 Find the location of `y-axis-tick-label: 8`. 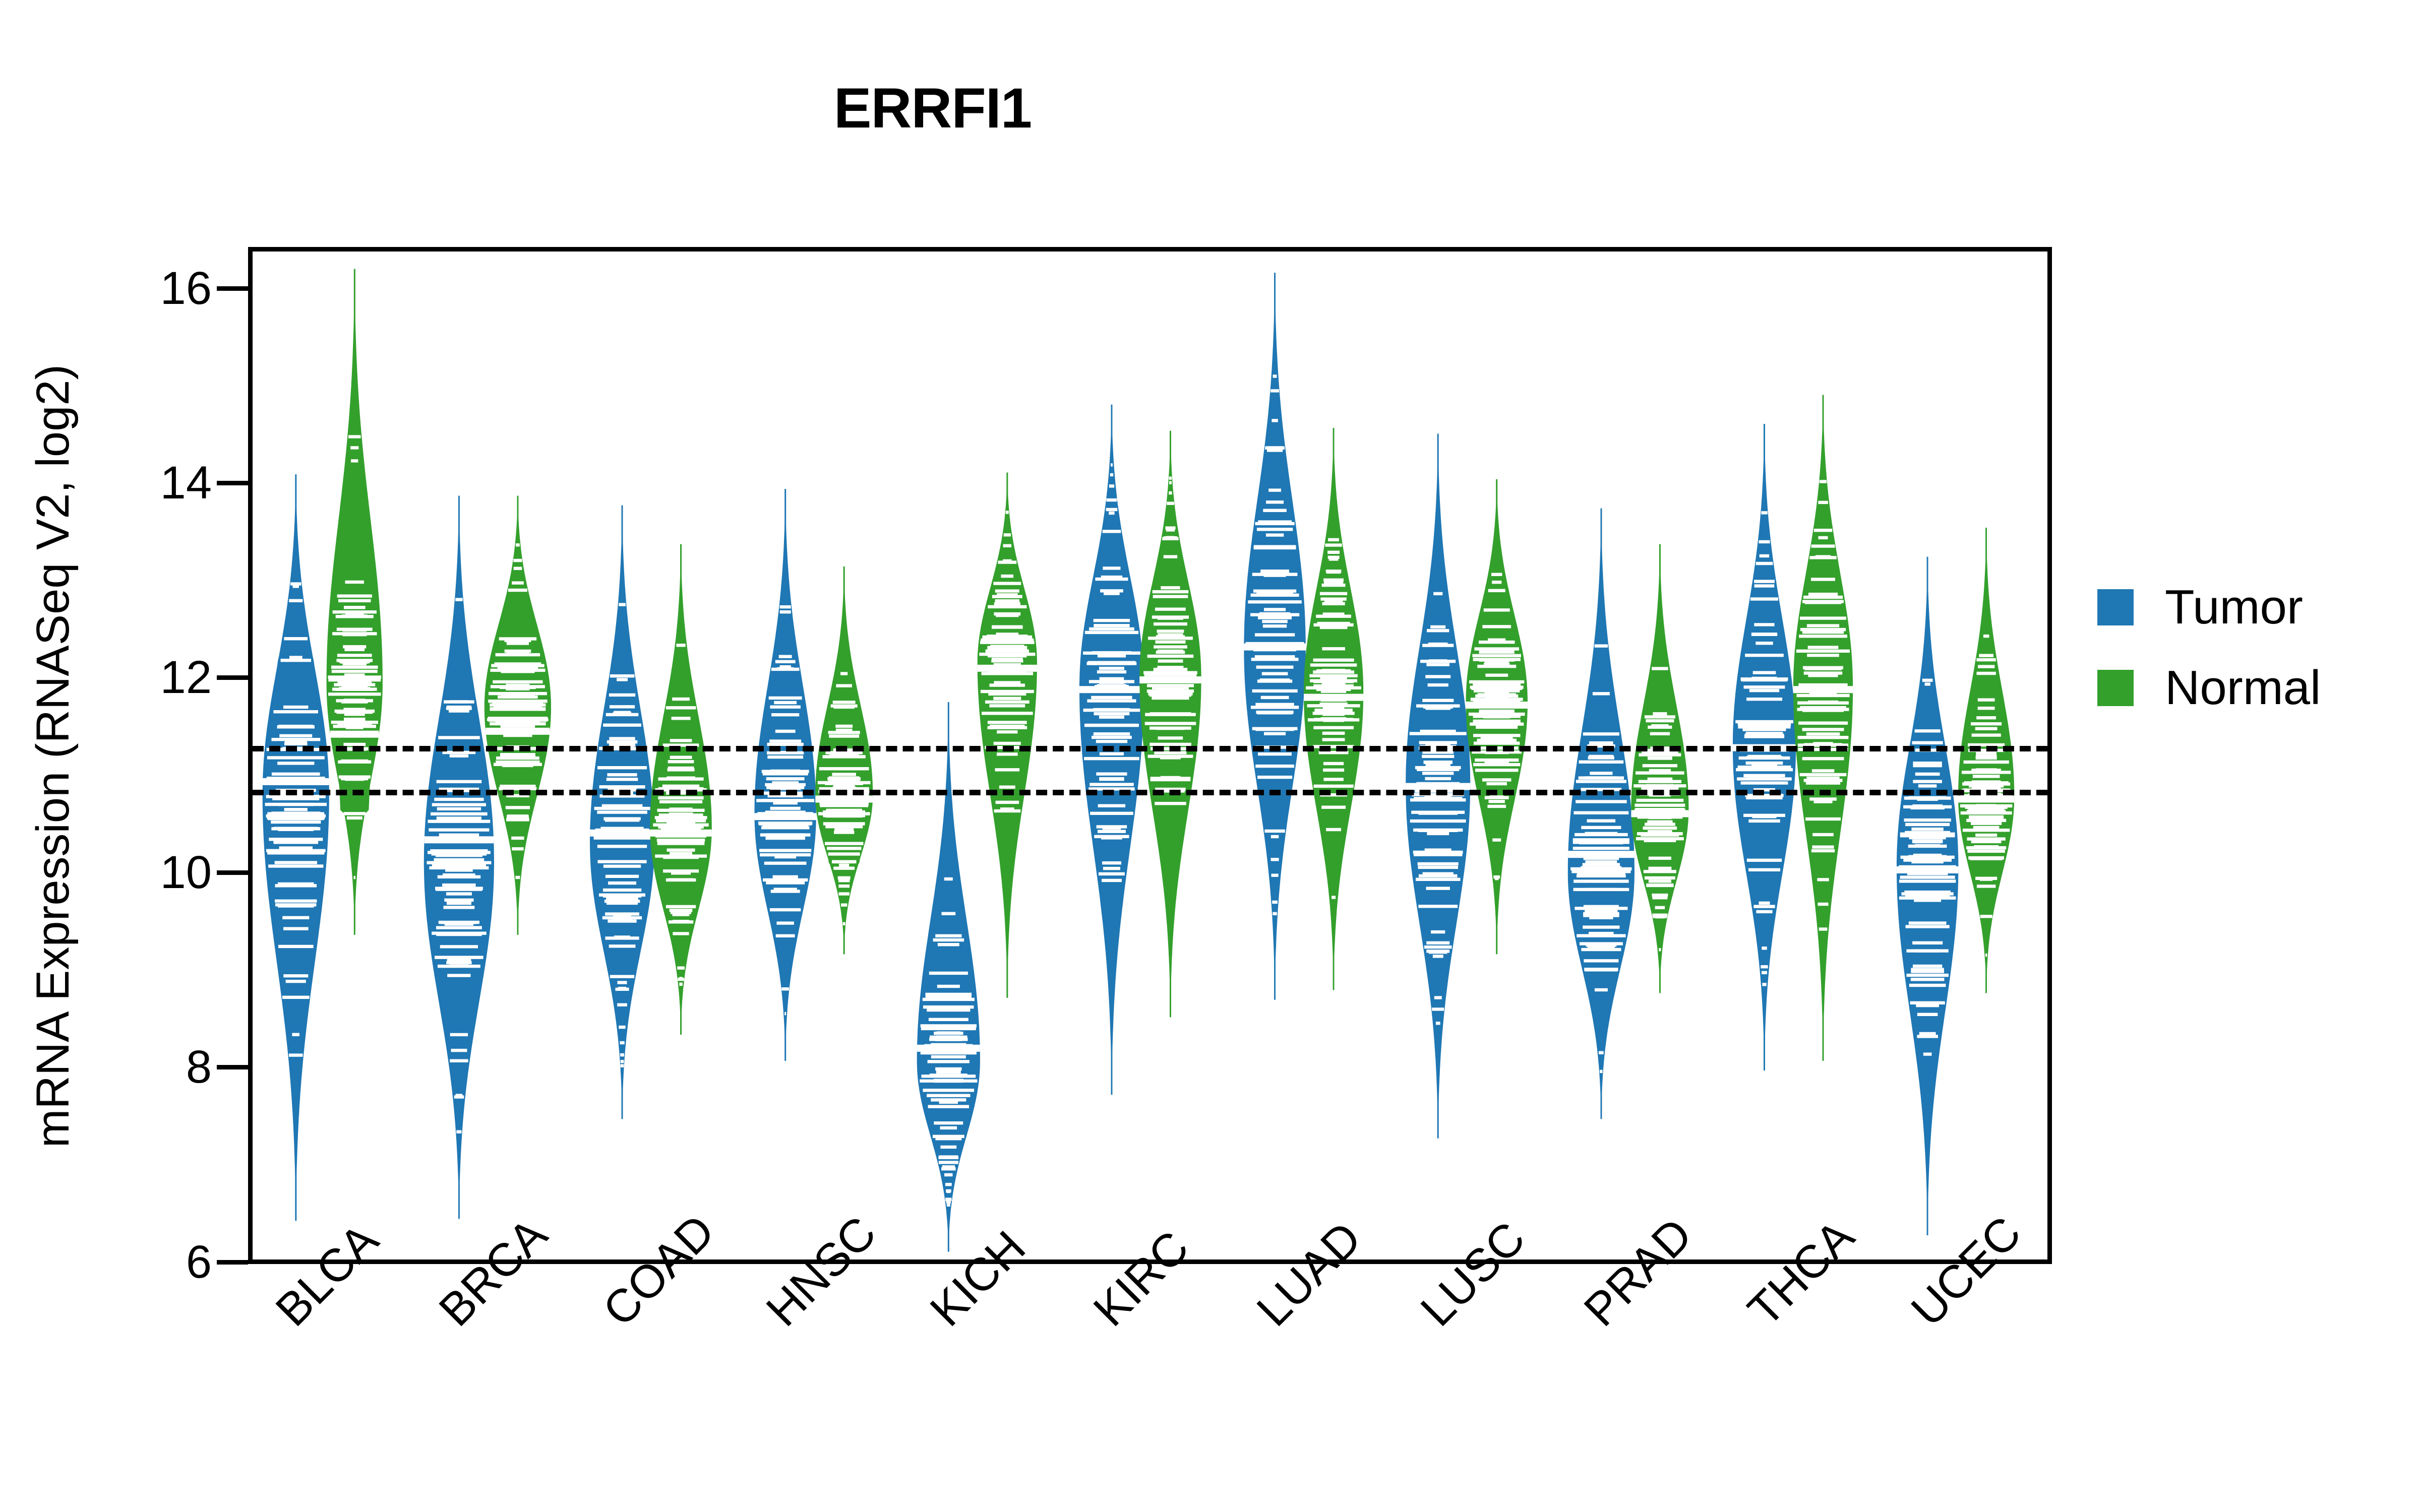

y-axis-tick-label: 8 is located at coordinates (199, 1067).